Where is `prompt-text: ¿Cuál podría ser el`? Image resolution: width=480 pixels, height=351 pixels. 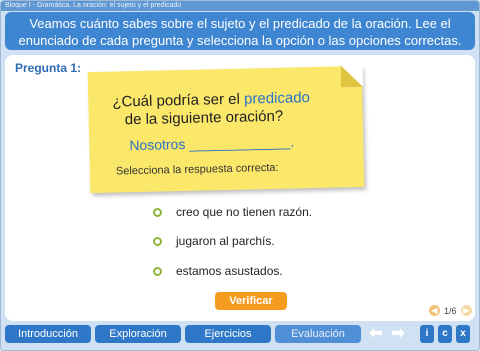 prompt-text: ¿Cuál podría ser el is located at coordinates (178, 100).